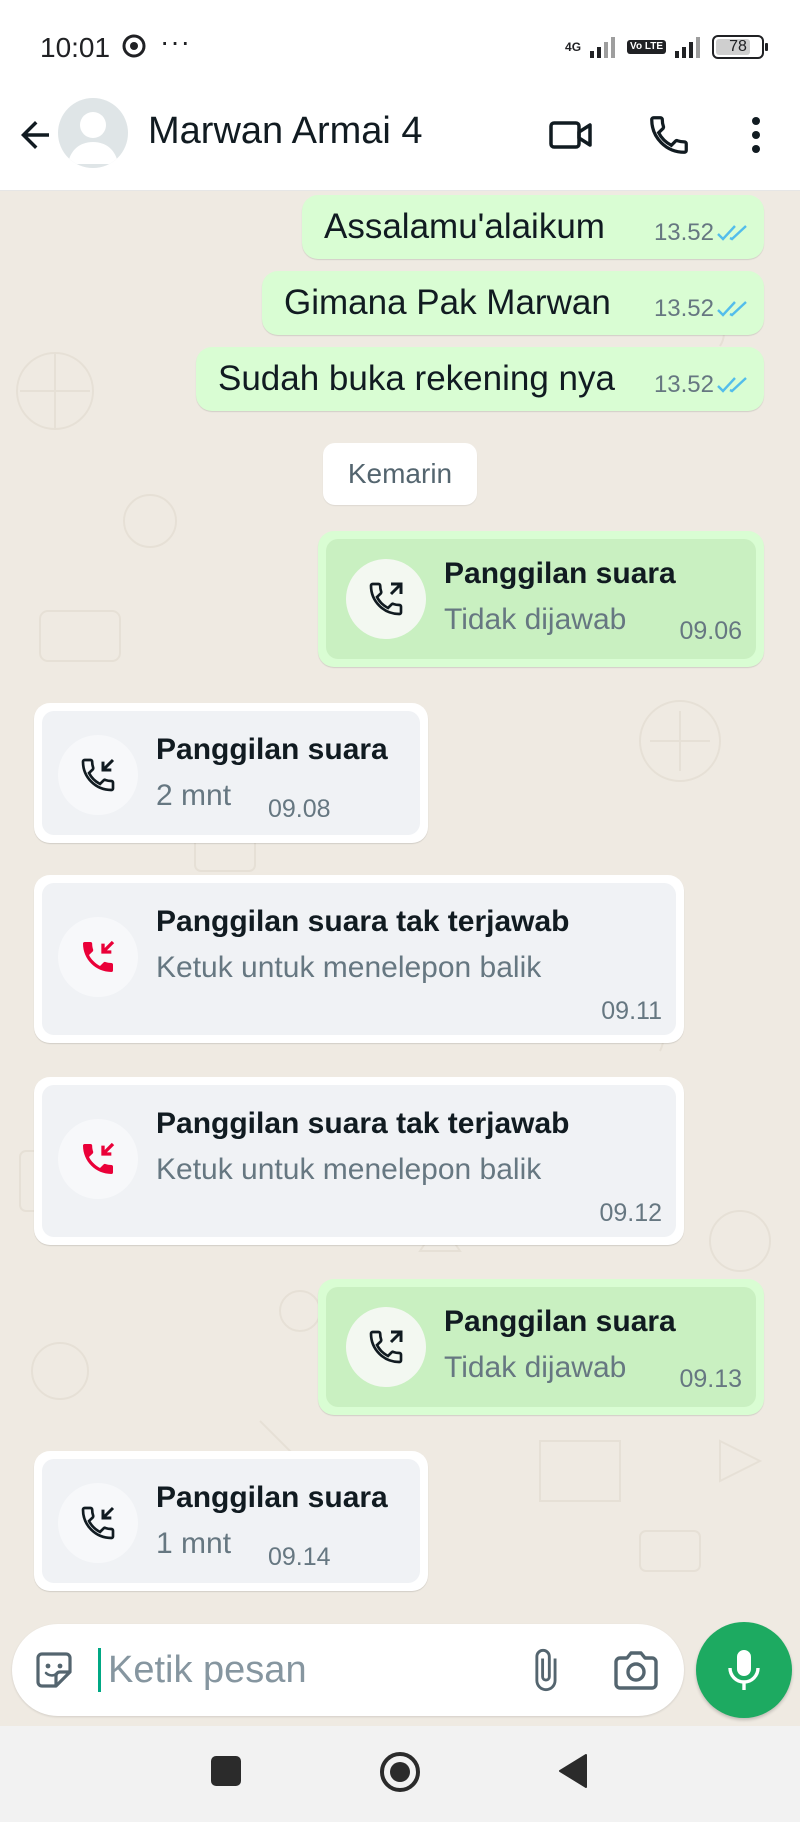 This screenshot has height=1822, width=800. I want to click on video-call-icon, so click(571, 135).